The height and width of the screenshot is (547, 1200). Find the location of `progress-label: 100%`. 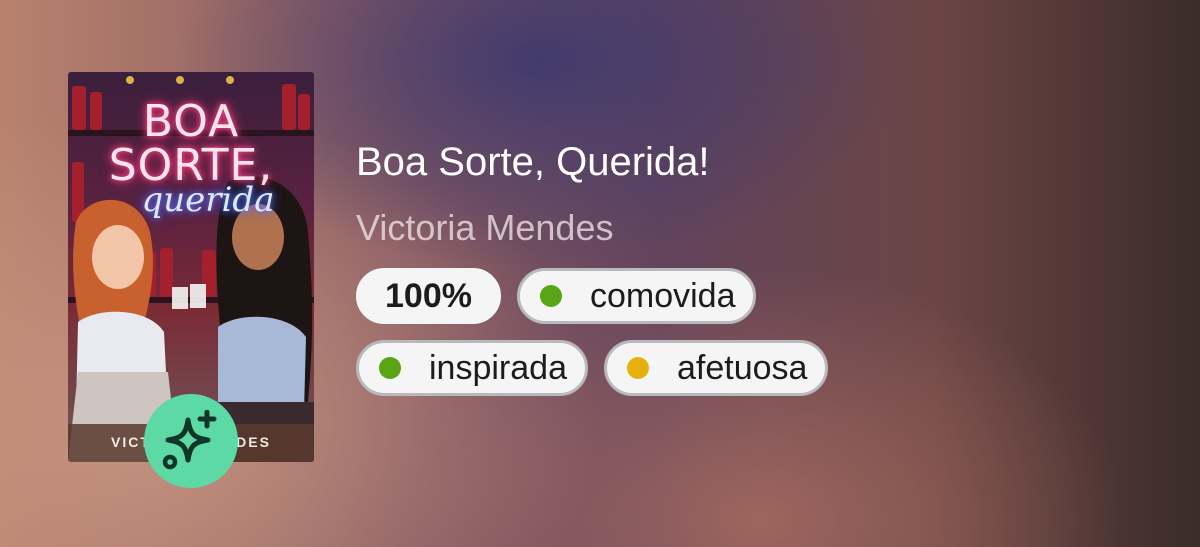

progress-label: 100% is located at coordinates (428, 295).